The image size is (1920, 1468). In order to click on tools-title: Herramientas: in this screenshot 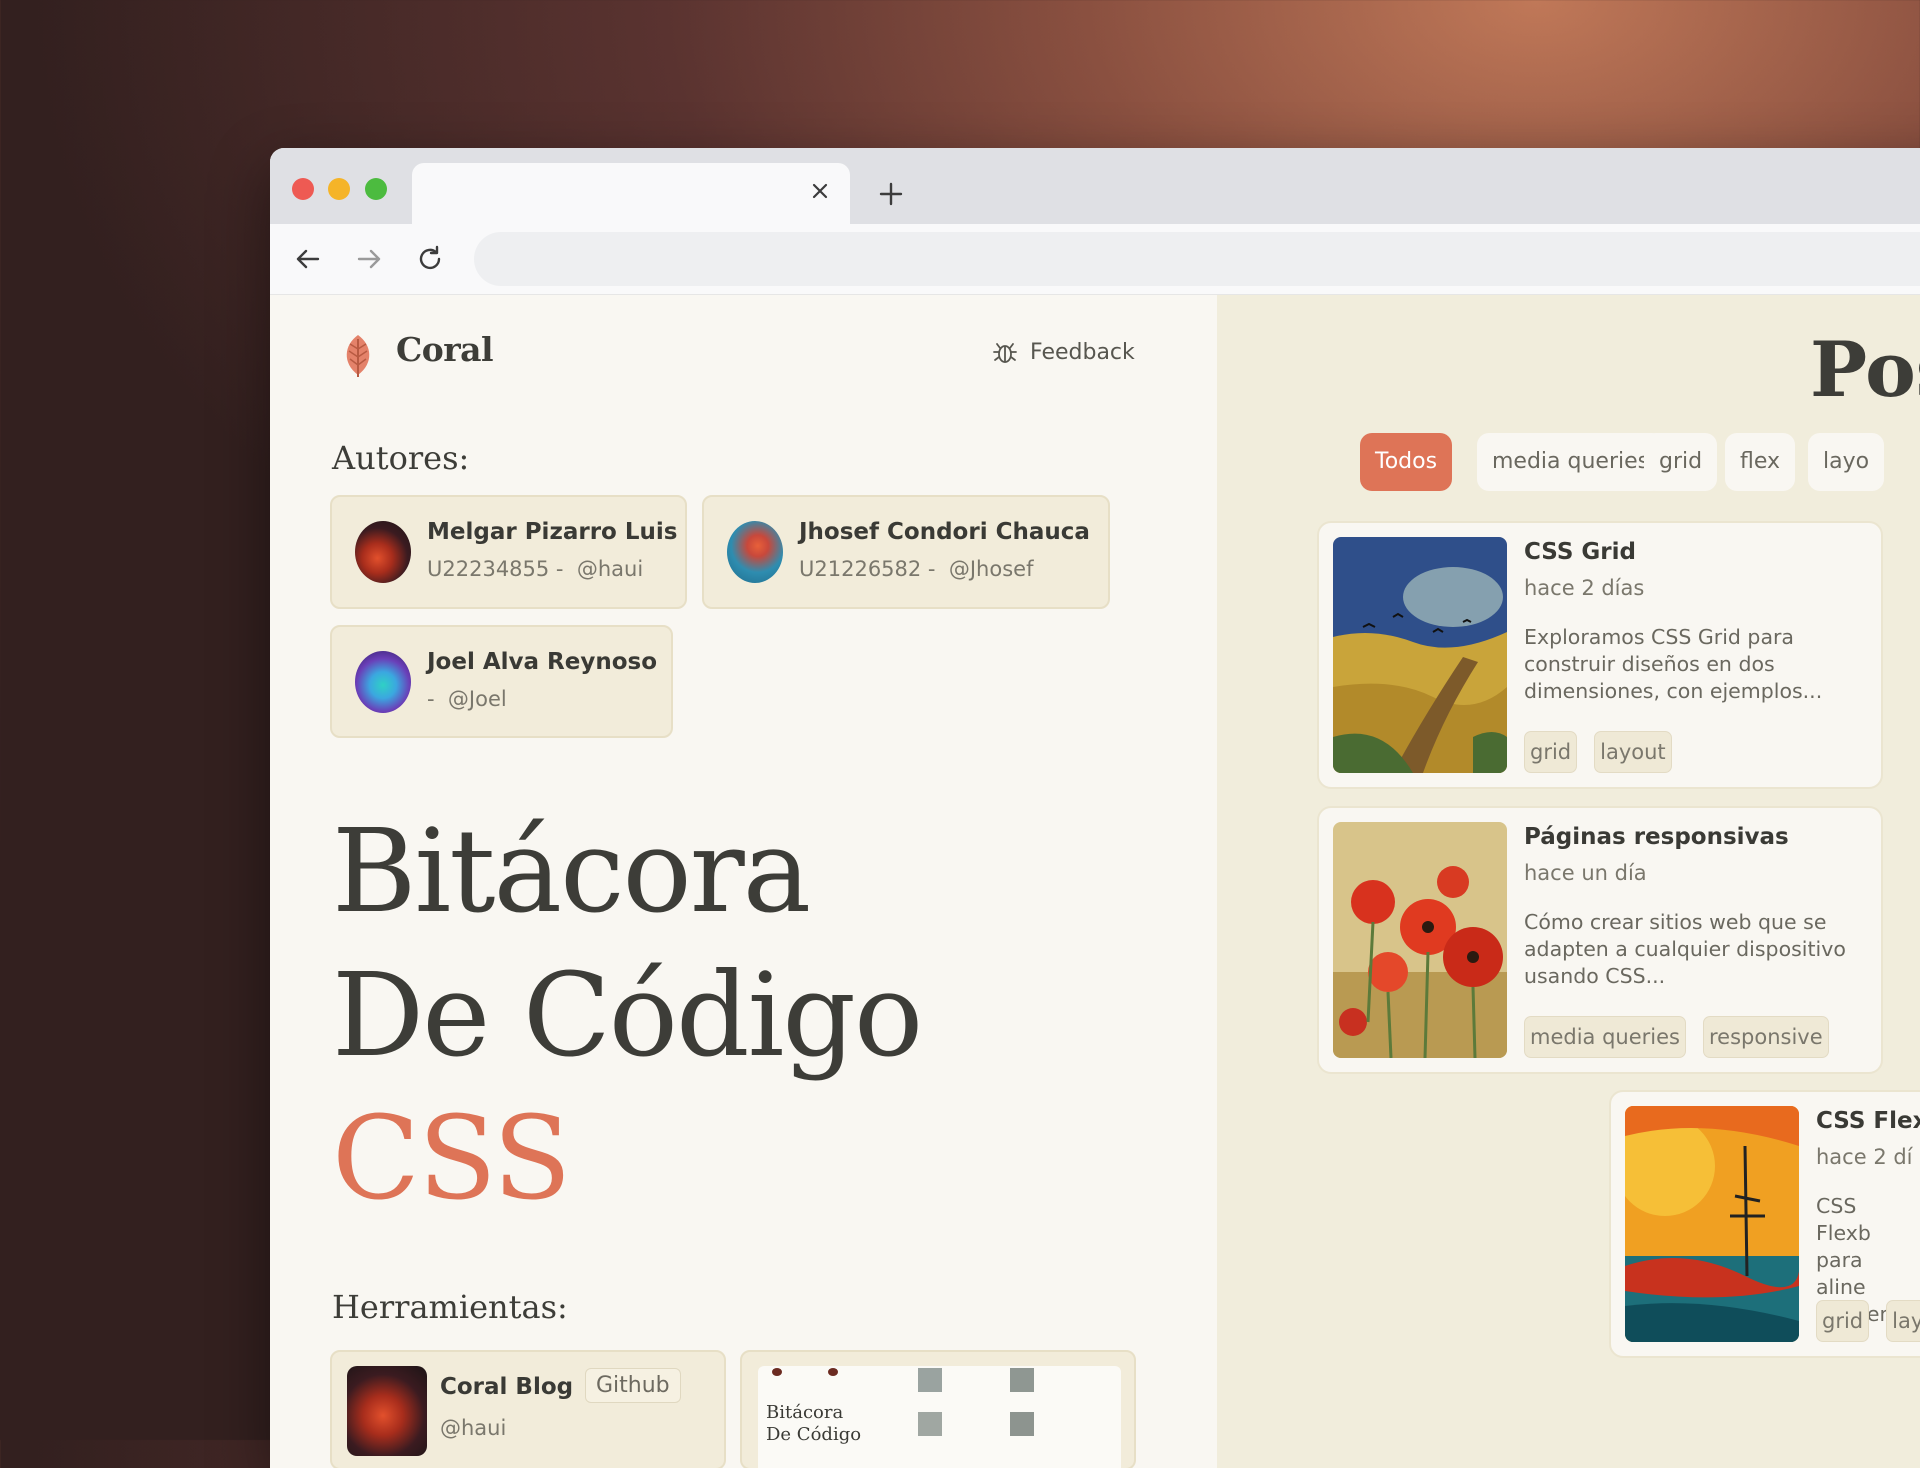, I will do `click(450, 1307)`.